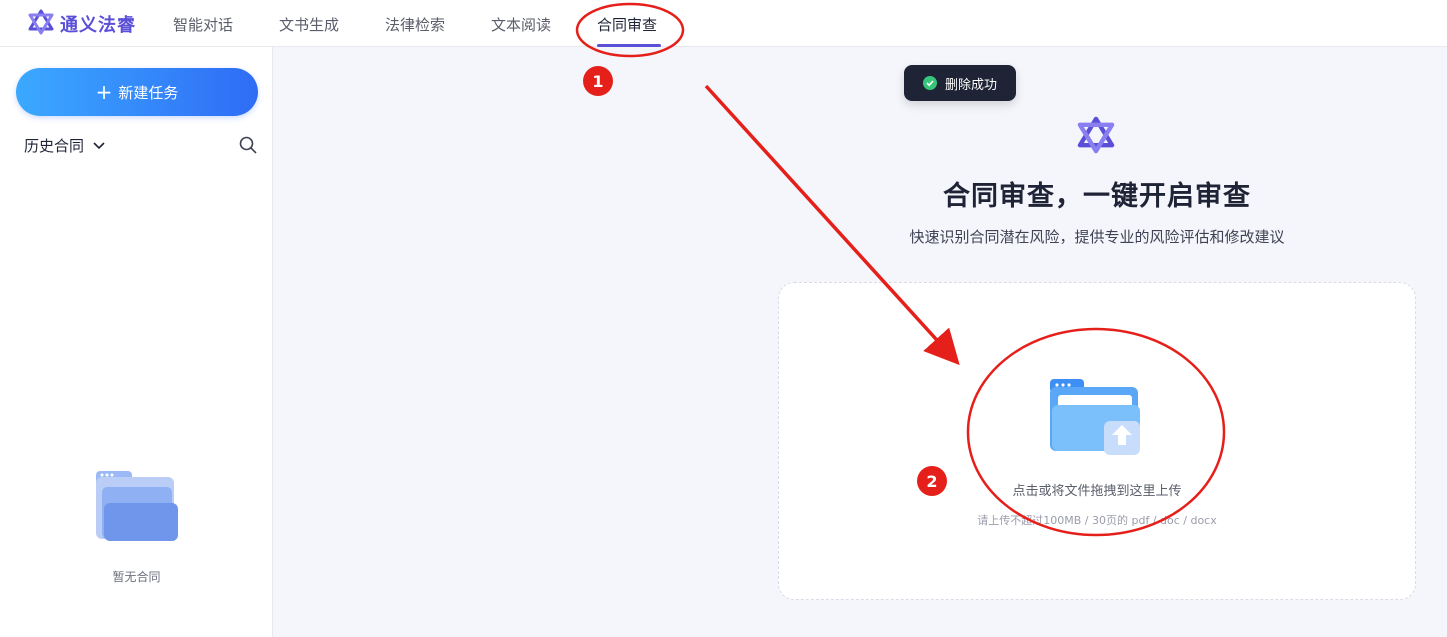  I want to click on upload-label: 点击或将文件拖拽到这里上传, so click(1097, 491).